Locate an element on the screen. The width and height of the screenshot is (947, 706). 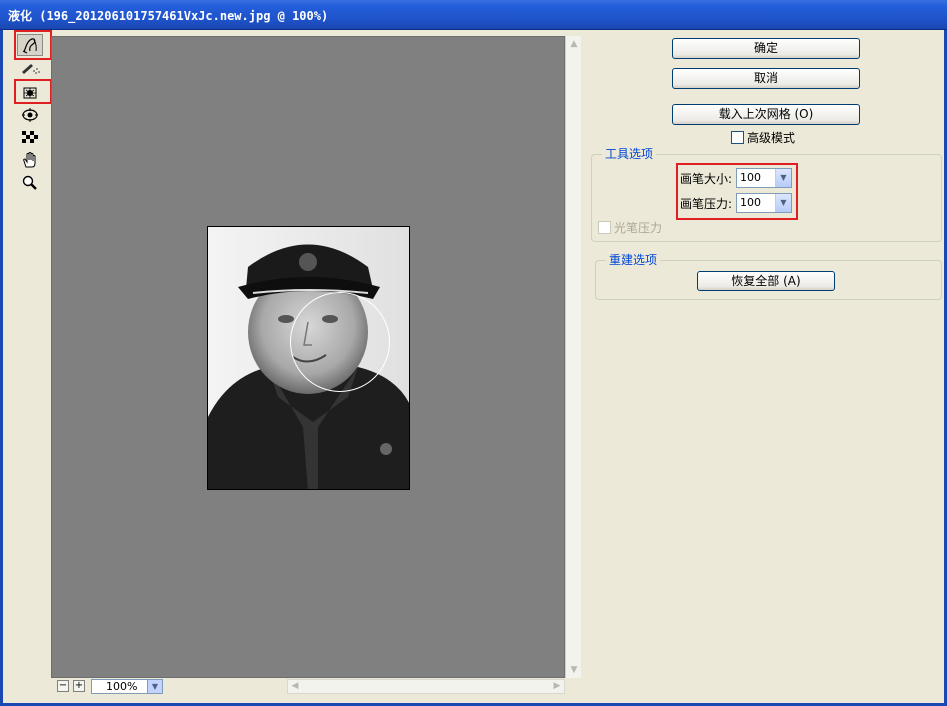
tool-options-legend: 工具选项 is located at coordinates (629, 154).